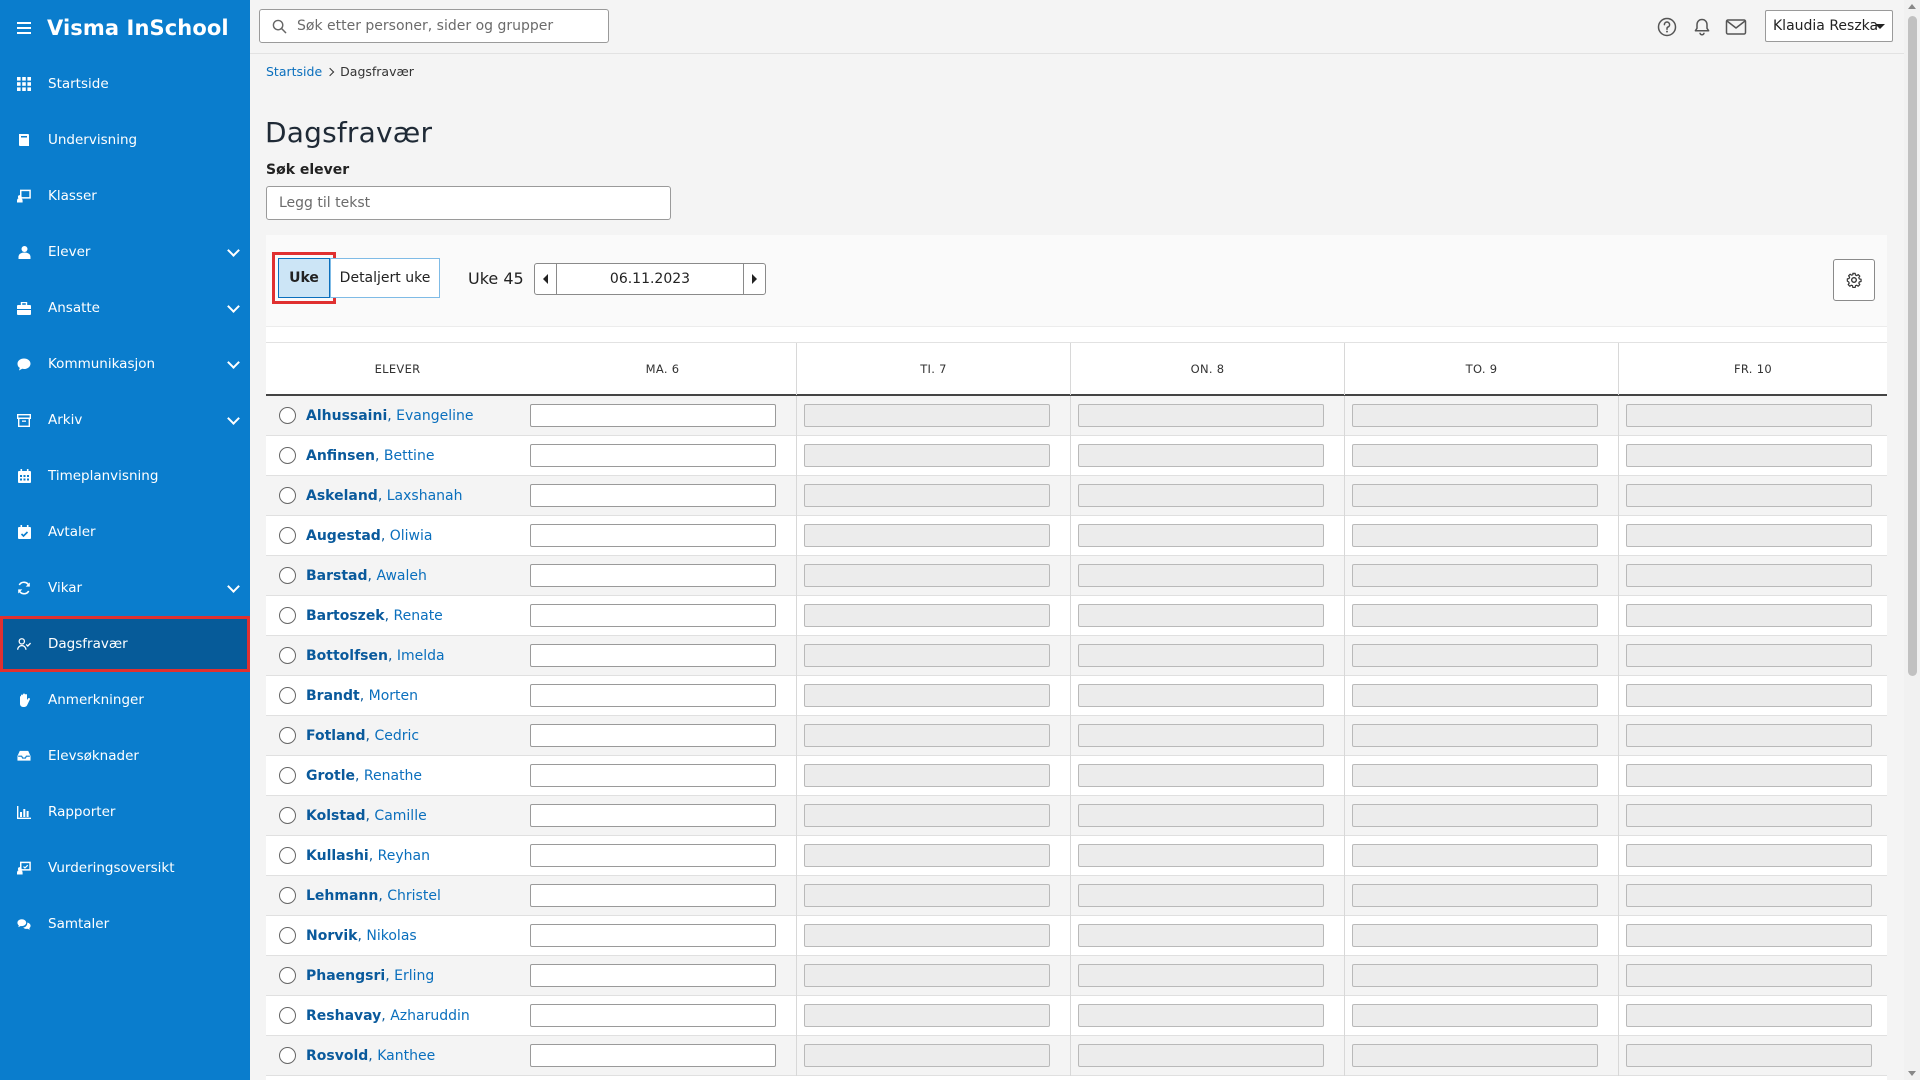 Image resolution: width=1920 pixels, height=1080 pixels. I want to click on sidebar-item-ansatte: Ansatte, so click(125, 308).